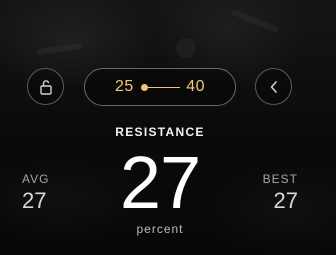 The image size is (336, 255). I want to click on target-range-selector: 25 40, so click(160, 87).